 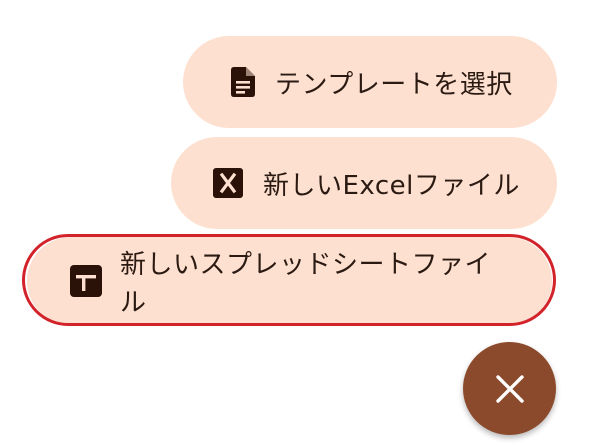 What do you see at coordinates (306, 284) in the screenshot?
I see `new-spreadsheet-file-label: 新しいスプレッドシートファイル` at bounding box center [306, 284].